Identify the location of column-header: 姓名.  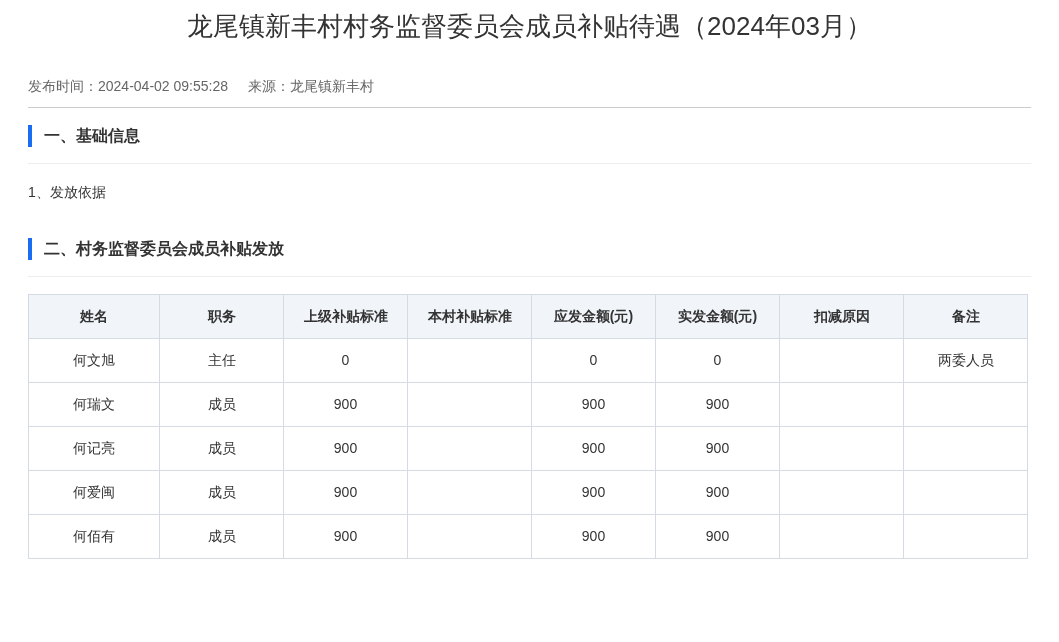
(94, 316).